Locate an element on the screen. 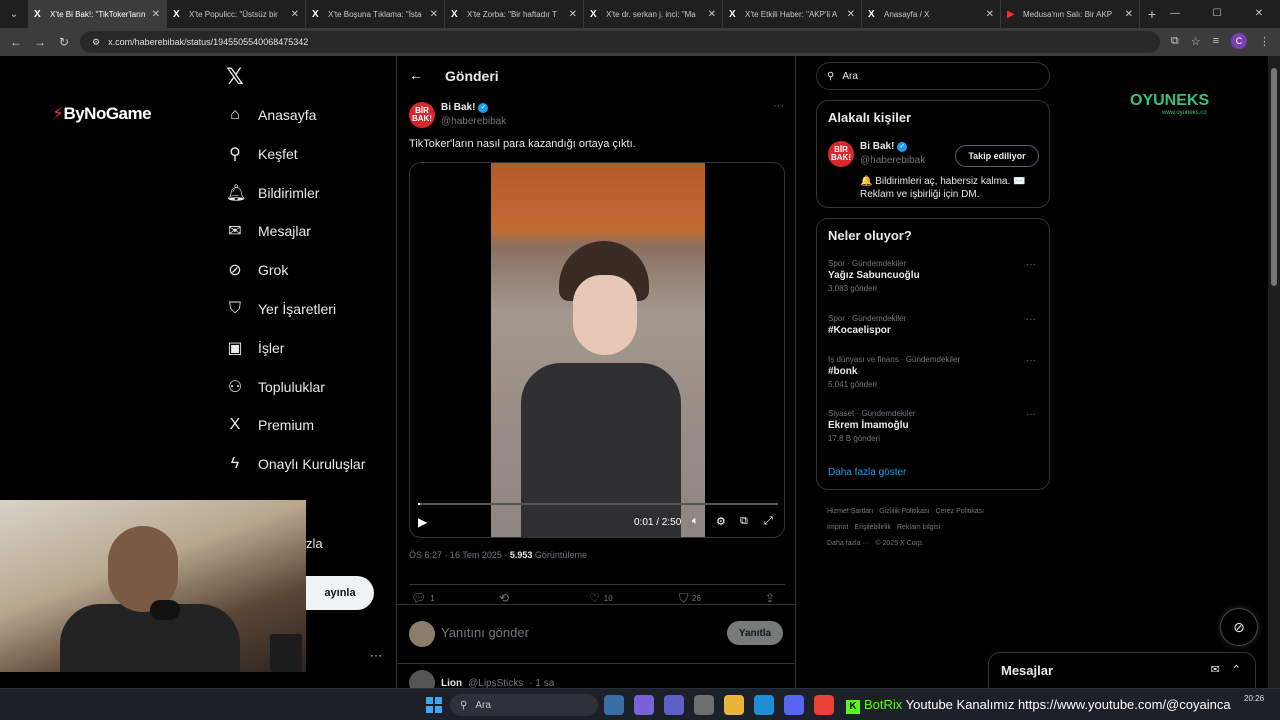 This screenshot has width=1280, height=720. search-input: ⚲ Ara is located at coordinates (933, 76).